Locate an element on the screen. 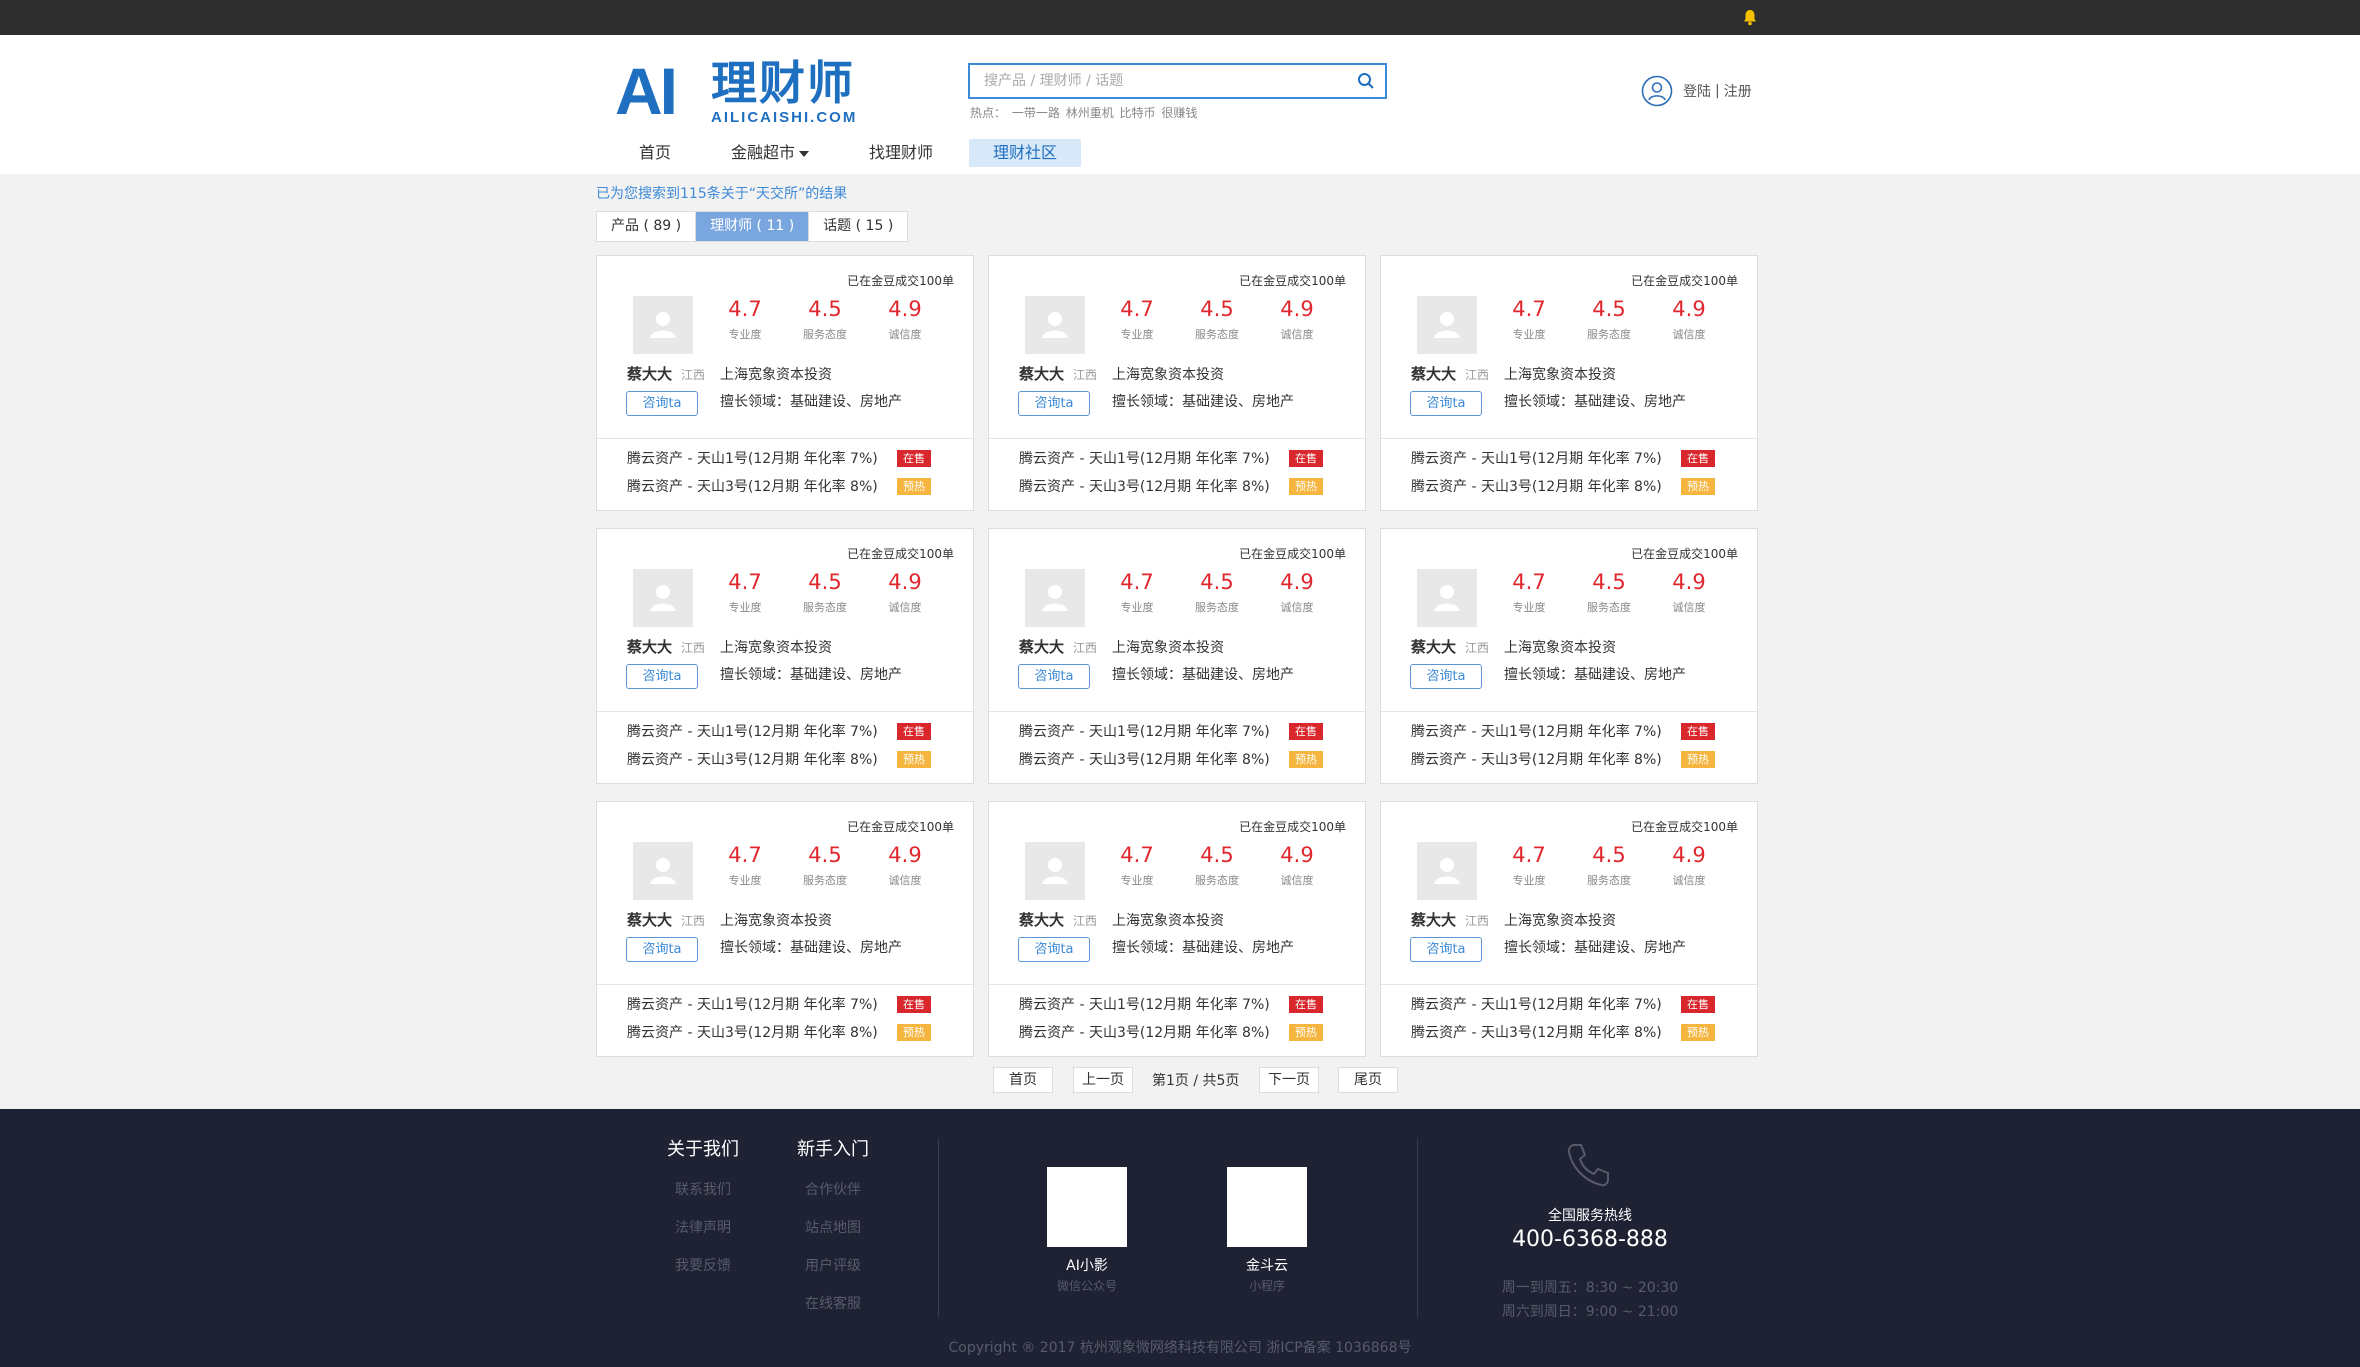 The width and height of the screenshot is (2360, 1367). rating-value: 4.5 is located at coordinates (825, 582).